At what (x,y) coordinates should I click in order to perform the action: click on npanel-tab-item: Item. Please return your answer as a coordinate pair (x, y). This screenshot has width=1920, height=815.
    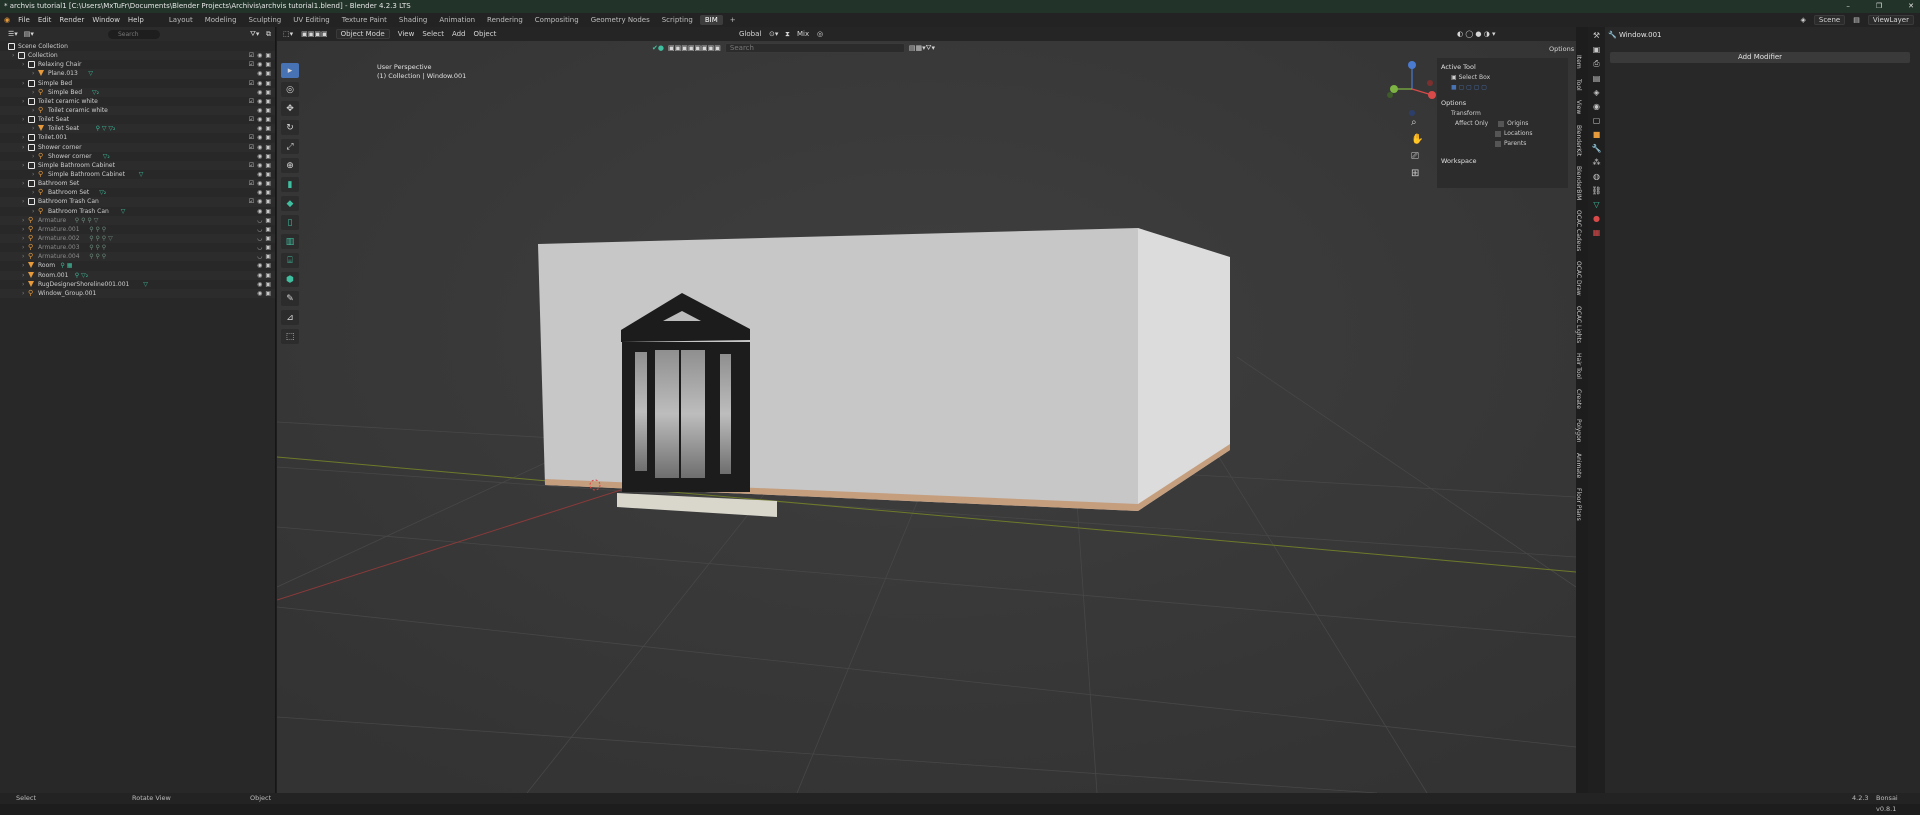
    Looking at the image, I should click on (1578, 62).